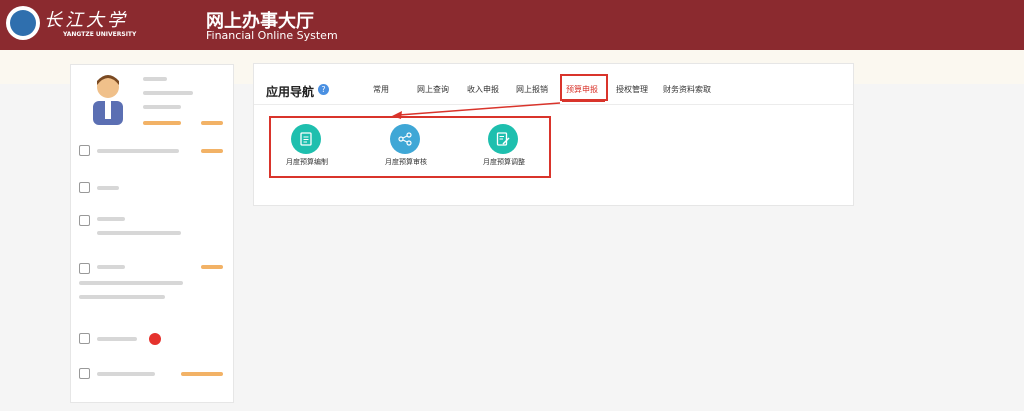 The height and width of the screenshot is (411, 1024). What do you see at coordinates (84, 220) in the screenshot?
I see `id-card-icon` at bounding box center [84, 220].